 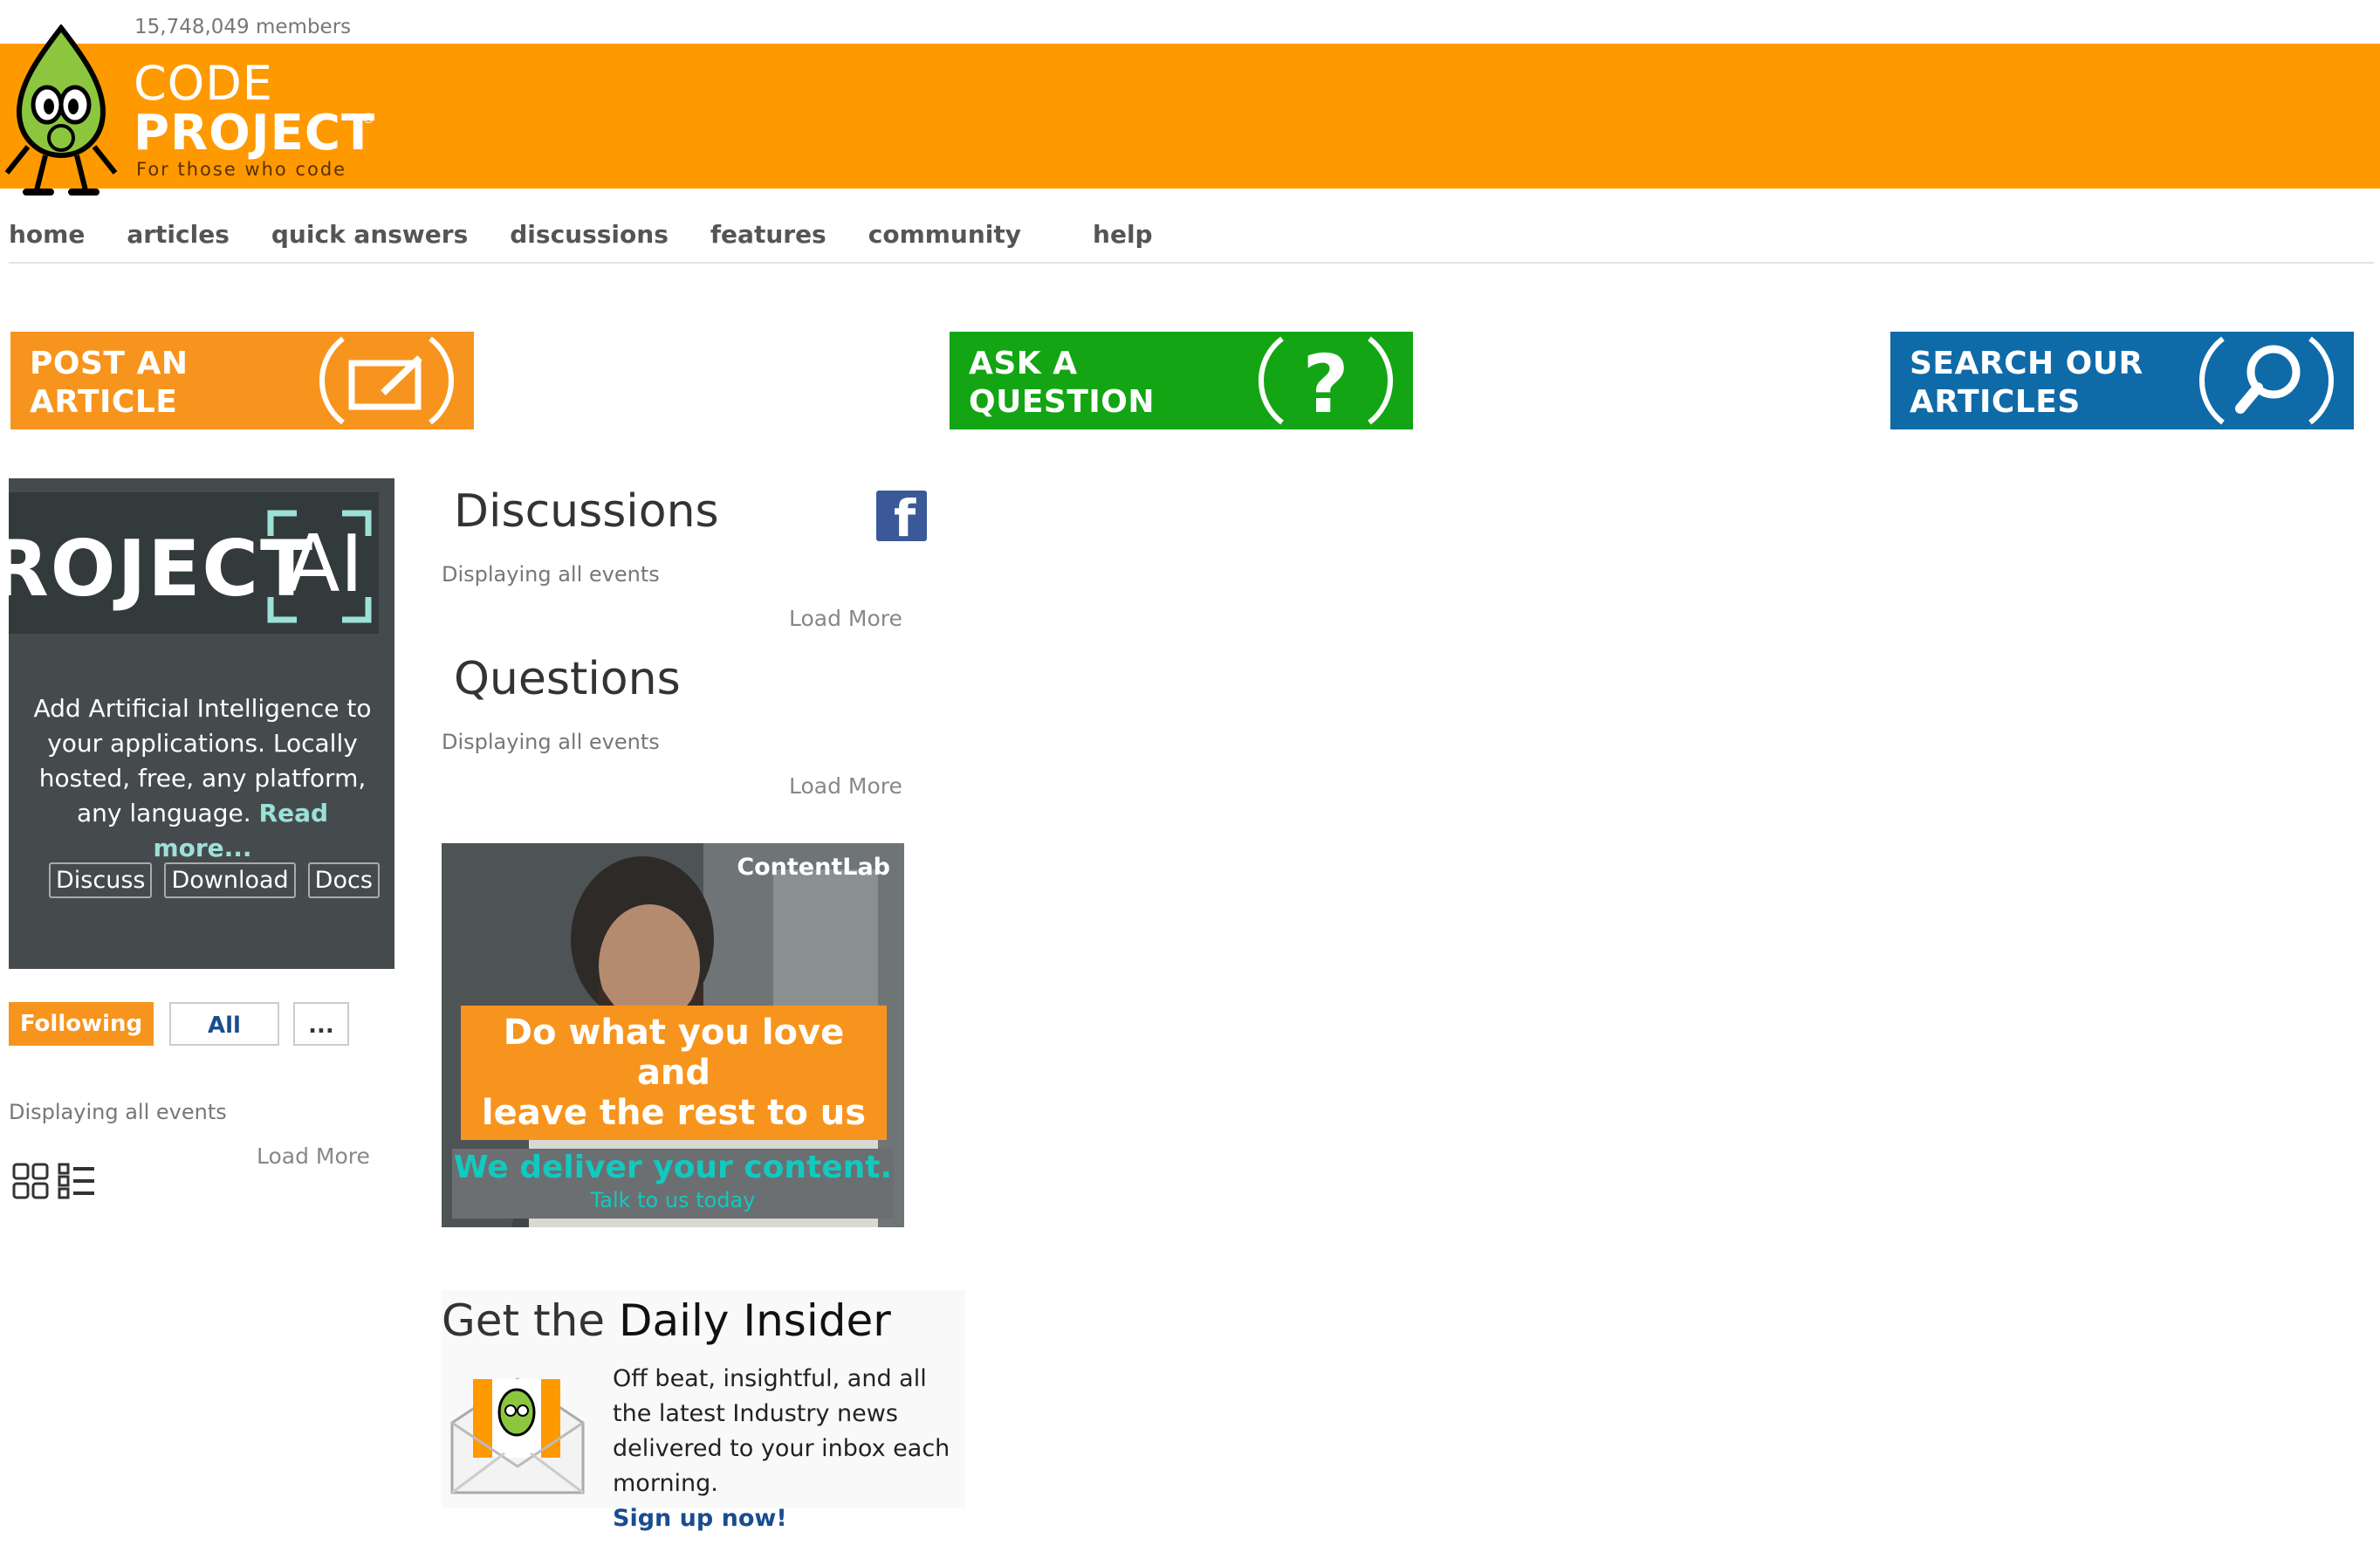 I want to click on member-count: 15,748,049 members, so click(x=243, y=27).